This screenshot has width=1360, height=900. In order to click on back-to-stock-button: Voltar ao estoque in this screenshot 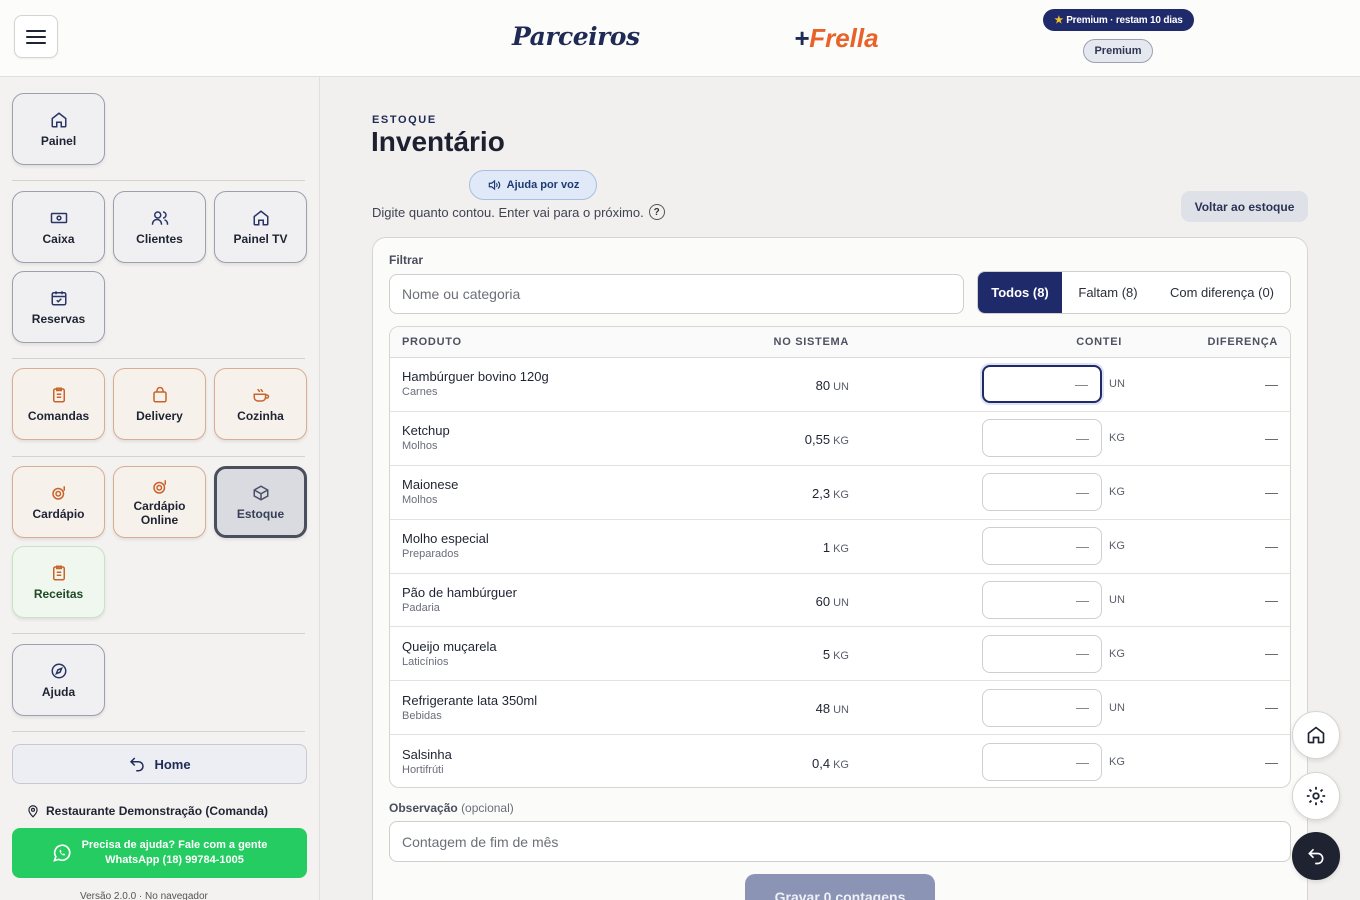, I will do `click(1244, 206)`.